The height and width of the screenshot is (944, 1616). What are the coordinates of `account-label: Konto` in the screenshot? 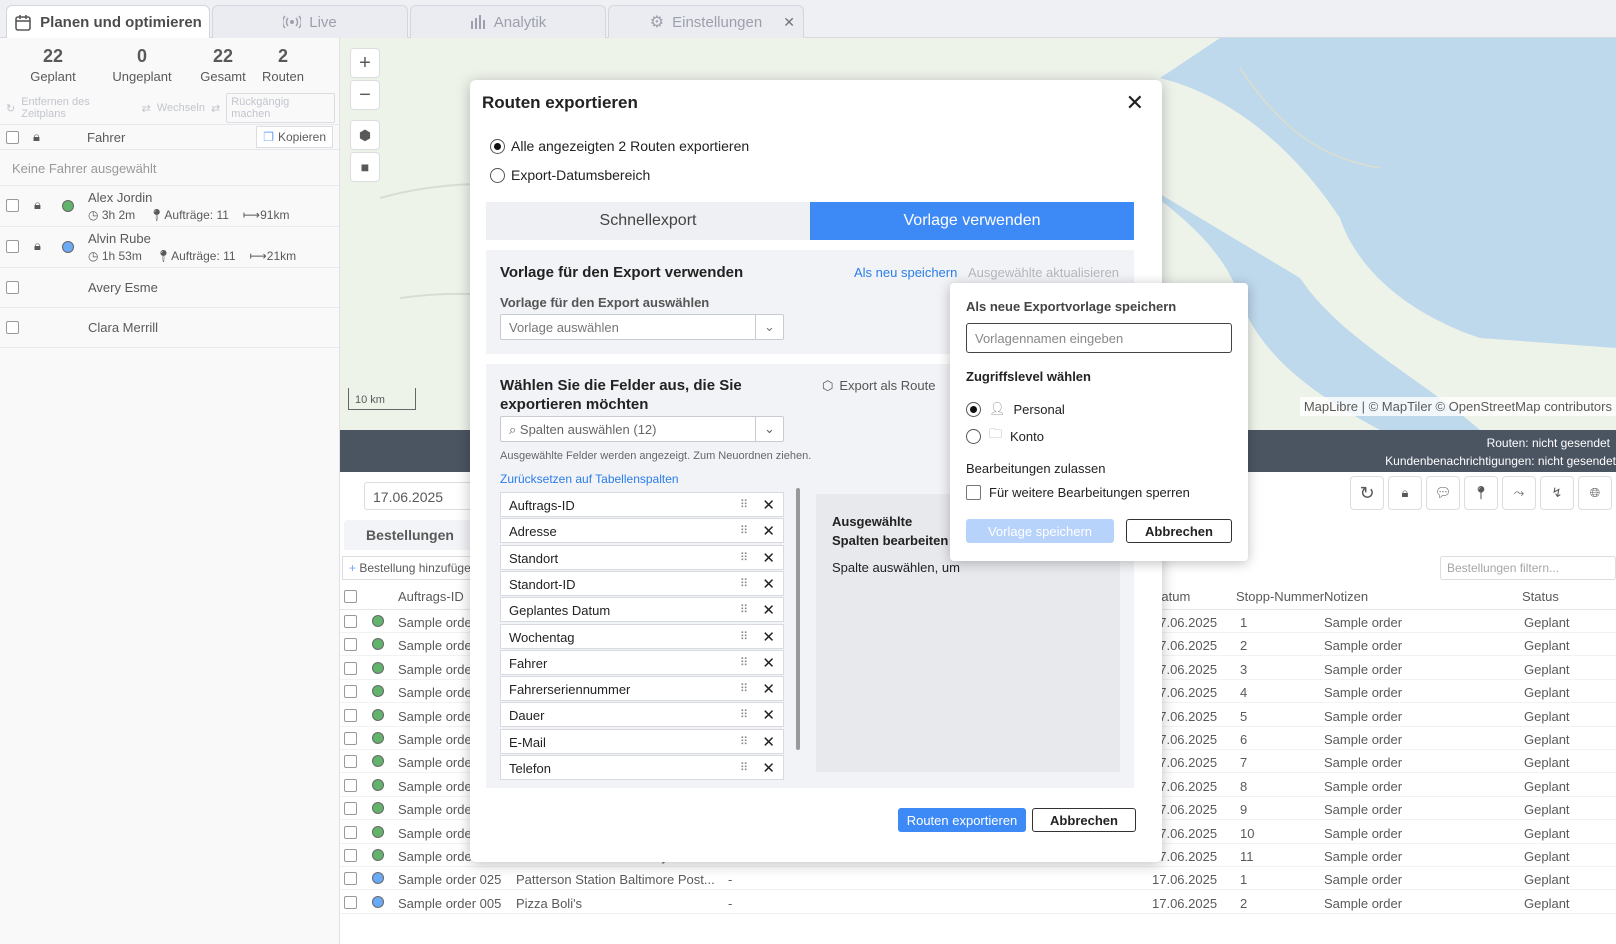 It's located at (1027, 436).